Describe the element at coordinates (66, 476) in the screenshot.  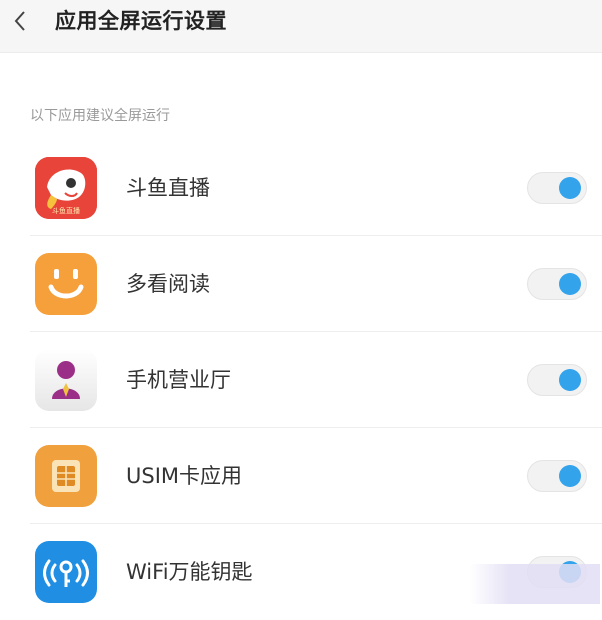
I see `usim-app-icon` at that location.